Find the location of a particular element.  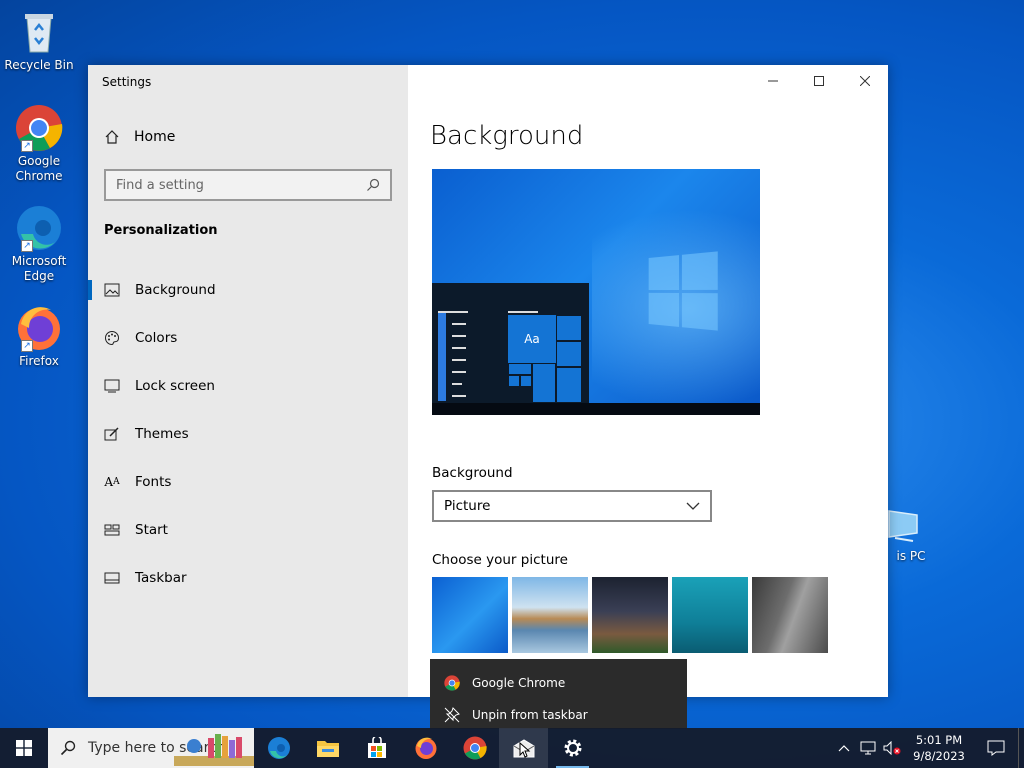

desktop-icon-label: Google Chrome is located at coordinates (39, 168).